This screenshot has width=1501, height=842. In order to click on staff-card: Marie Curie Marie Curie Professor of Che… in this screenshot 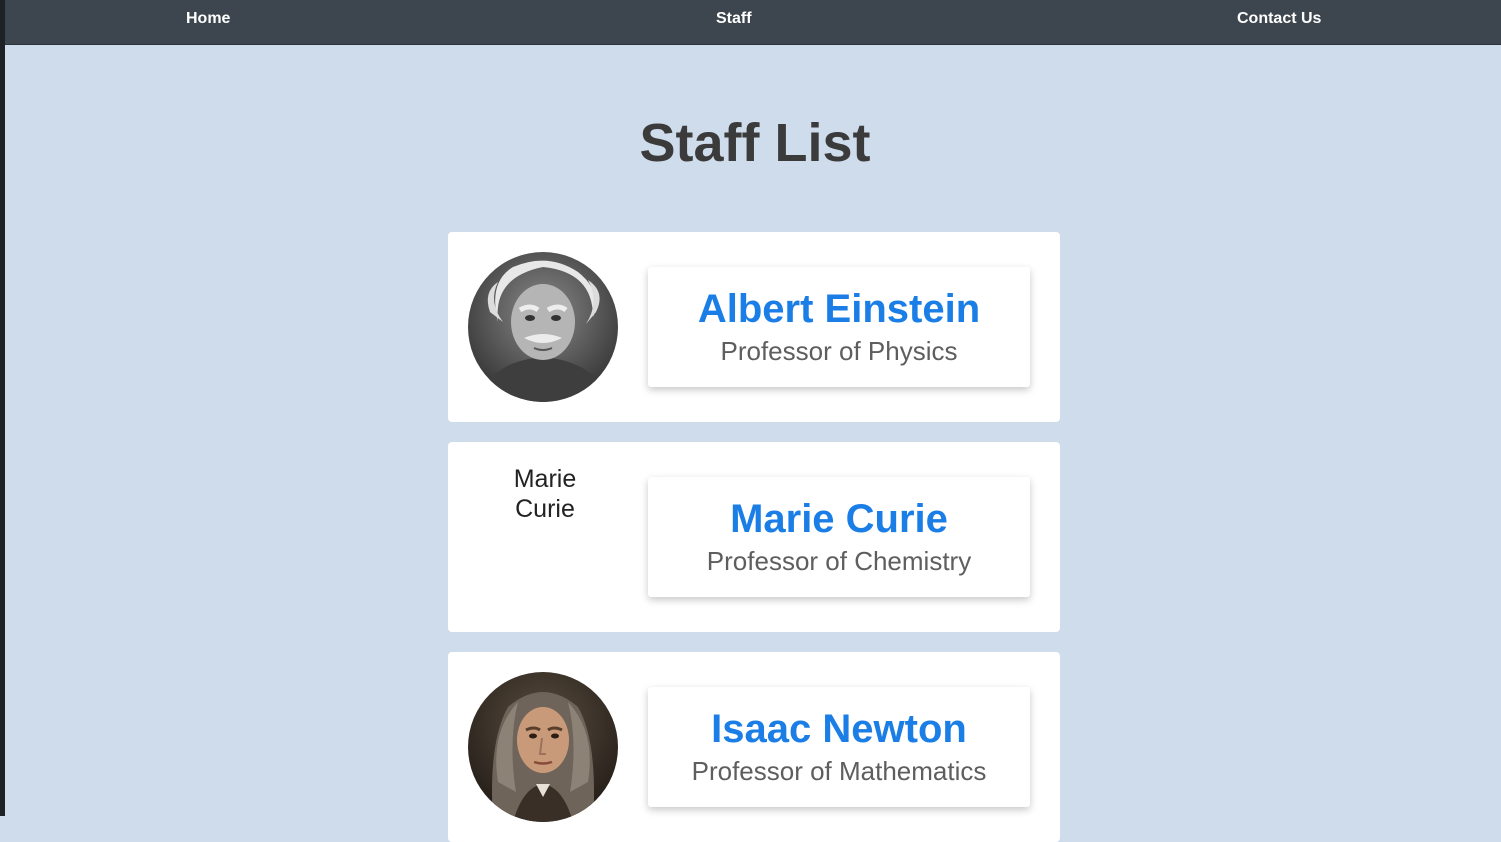, I will do `click(754, 537)`.